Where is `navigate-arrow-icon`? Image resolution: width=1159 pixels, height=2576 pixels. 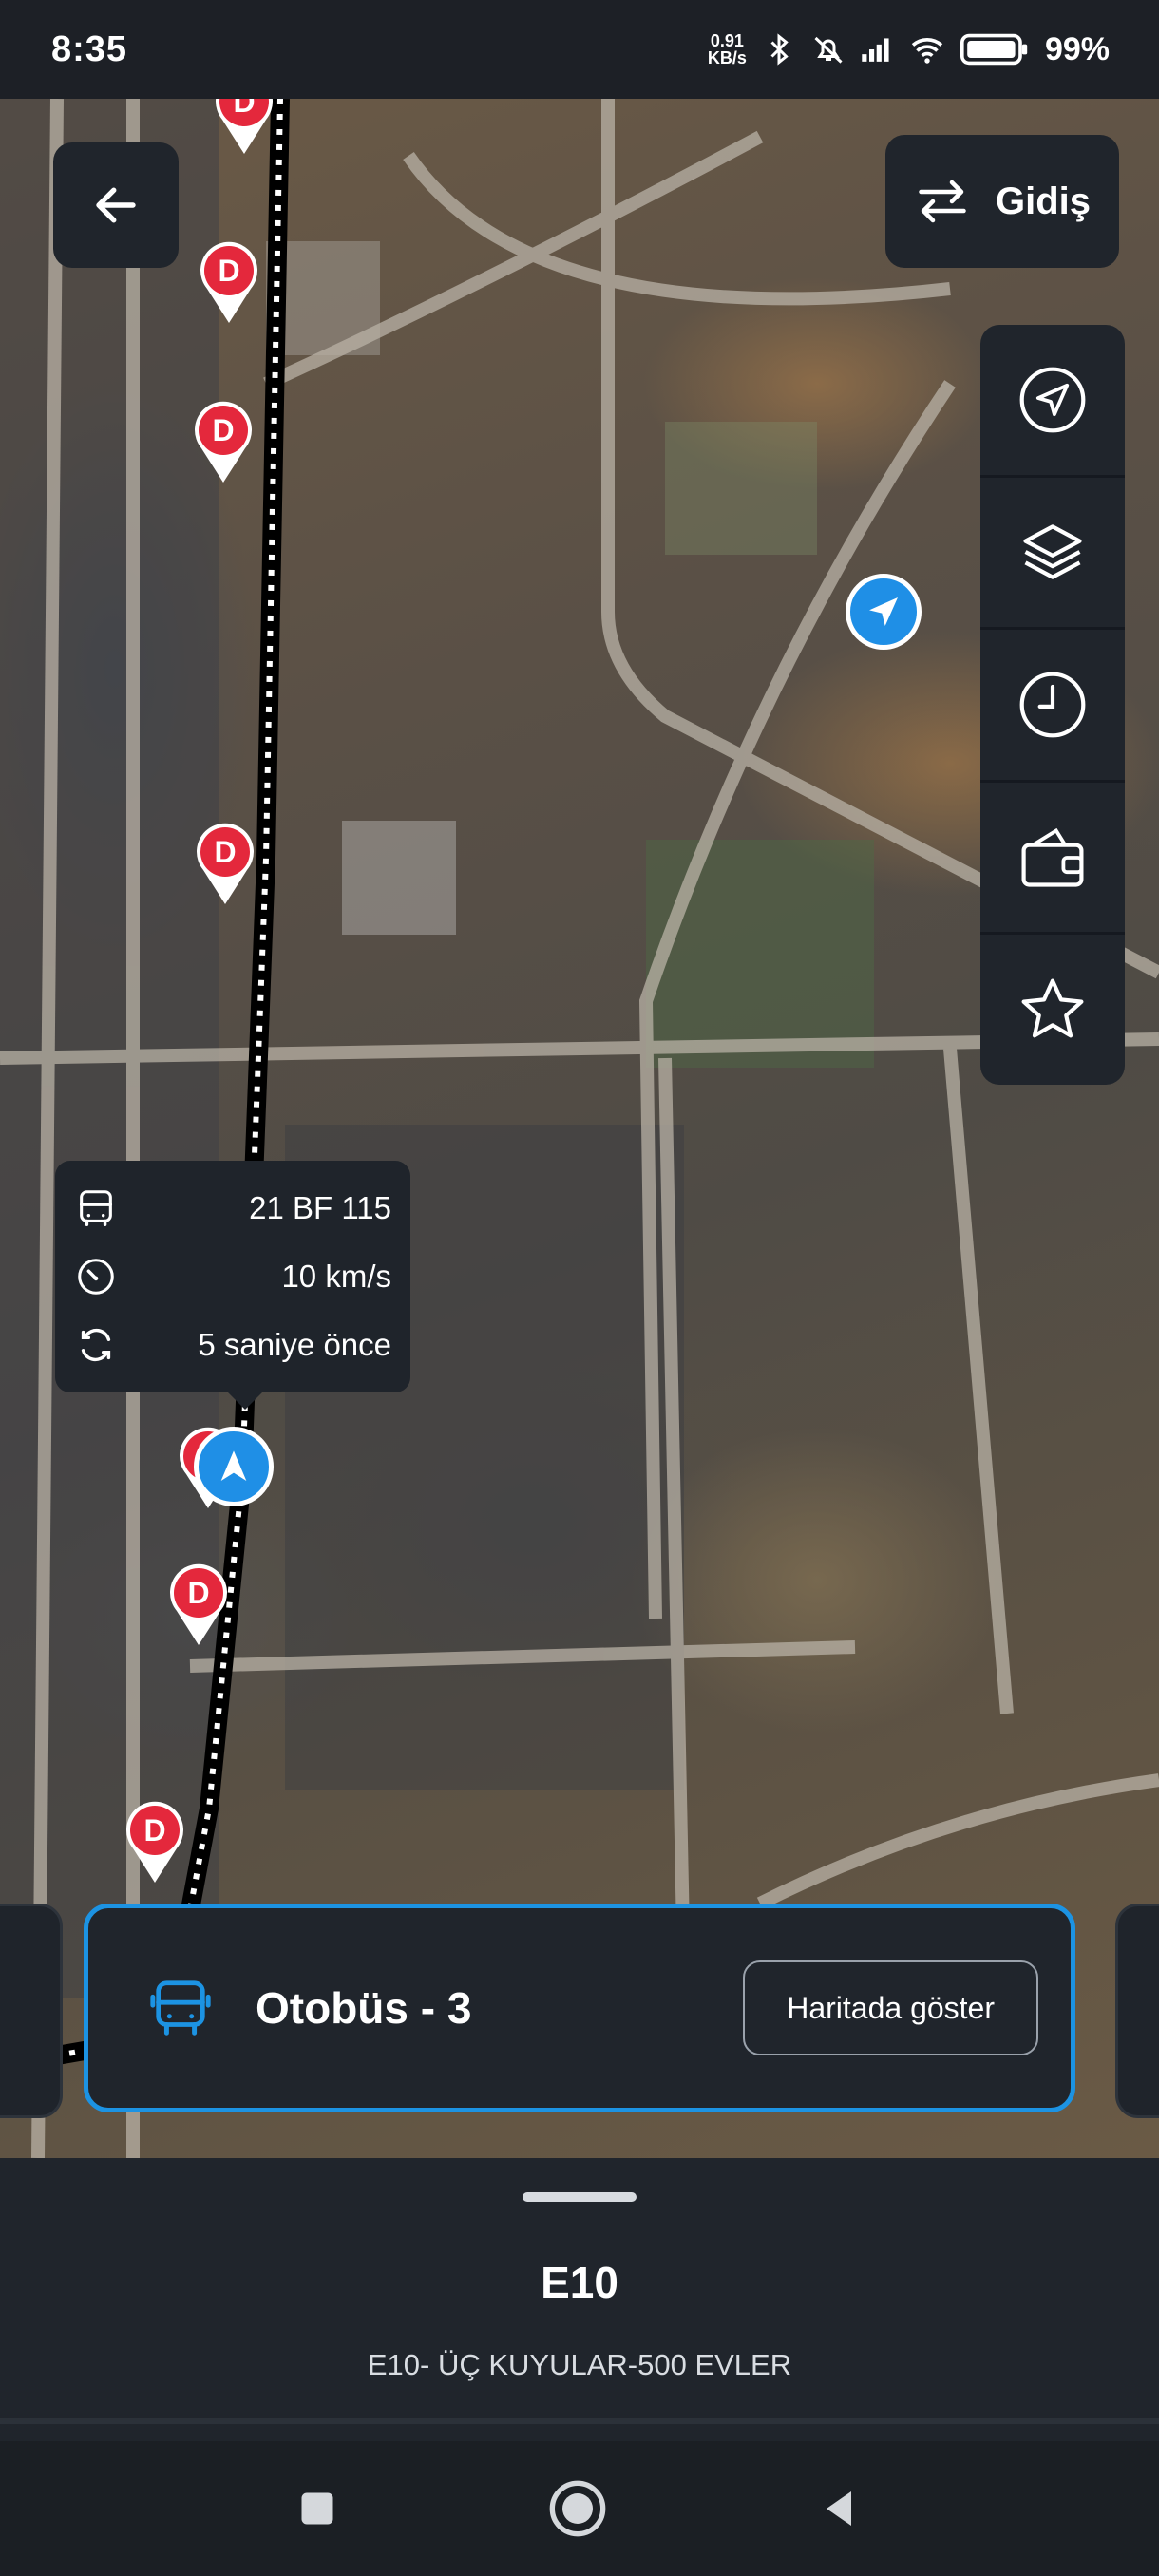
navigate-arrow-icon is located at coordinates (883, 611).